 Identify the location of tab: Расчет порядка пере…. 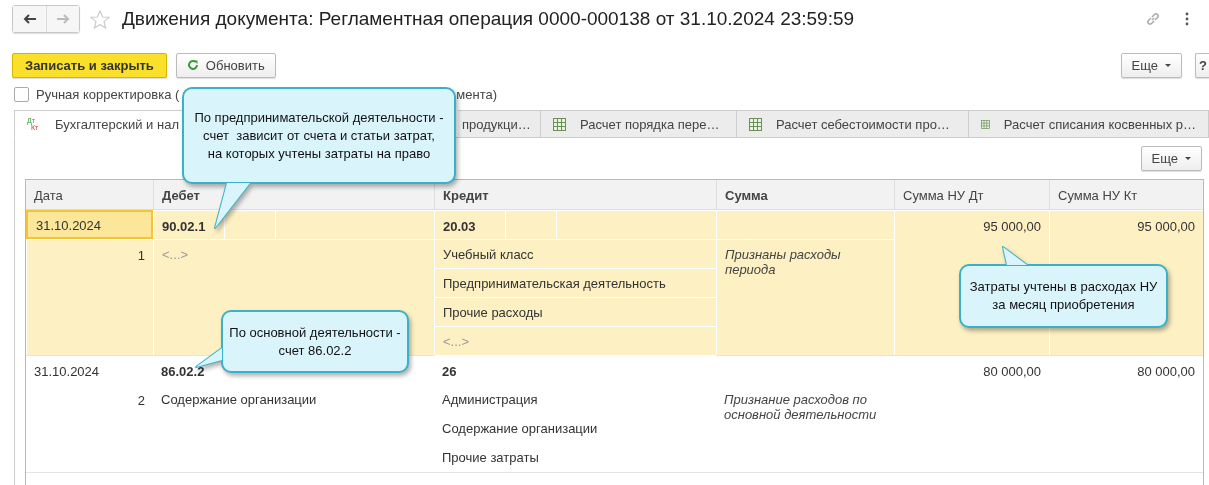
(639, 124).